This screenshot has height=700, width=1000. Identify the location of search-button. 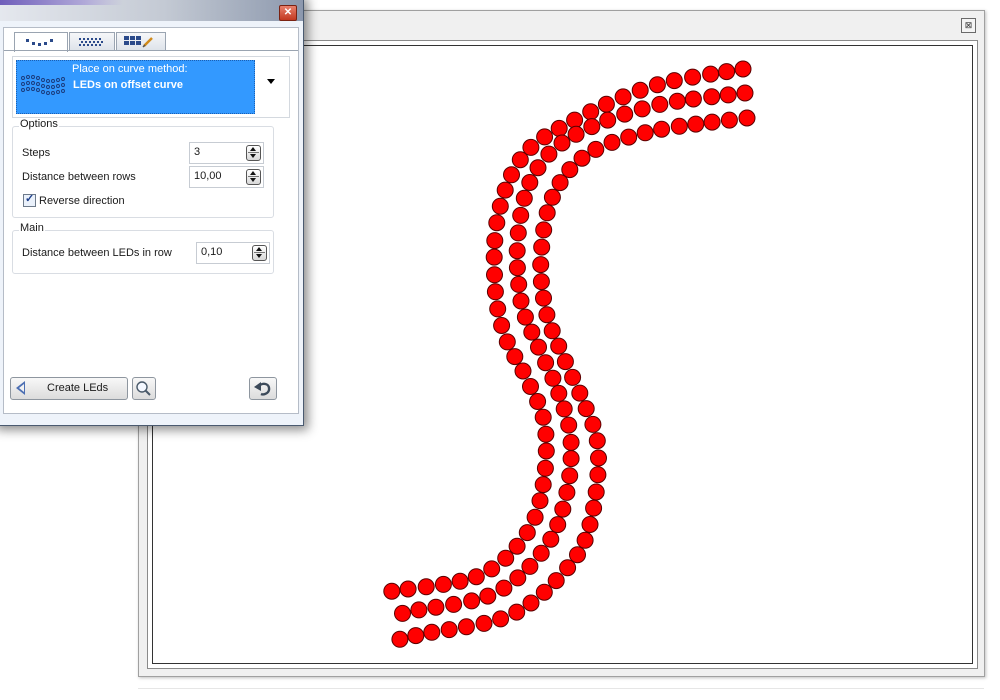
(144, 388).